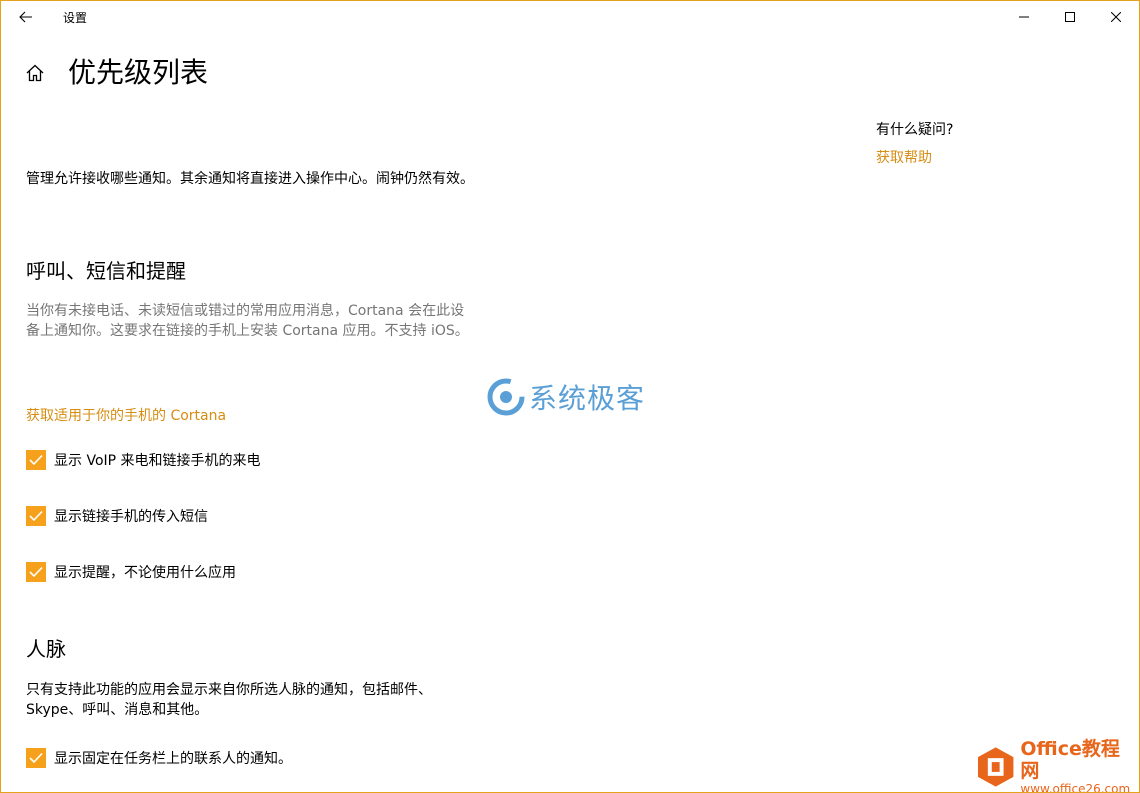 The image size is (1140, 793). I want to click on checkbox-label: 显示固定在任务栏上的联系人的通知。, so click(173, 759).